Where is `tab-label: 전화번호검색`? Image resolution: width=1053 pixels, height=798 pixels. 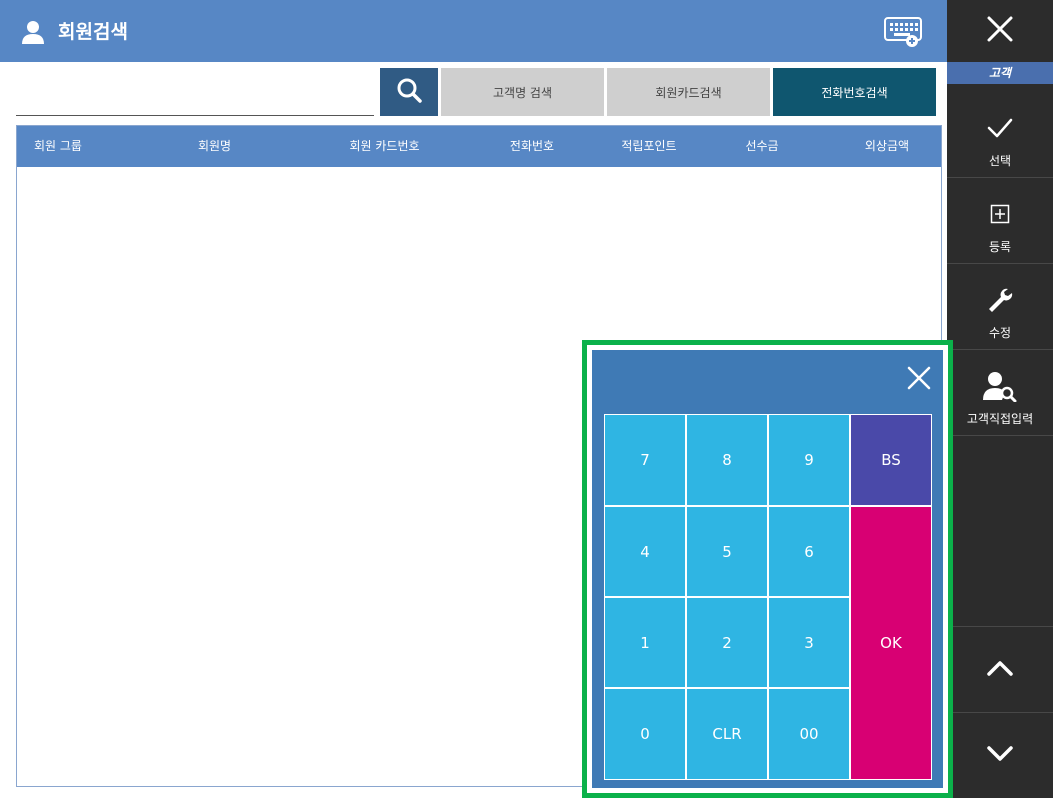
tab-label: 전화번호검색 is located at coordinates (854, 92).